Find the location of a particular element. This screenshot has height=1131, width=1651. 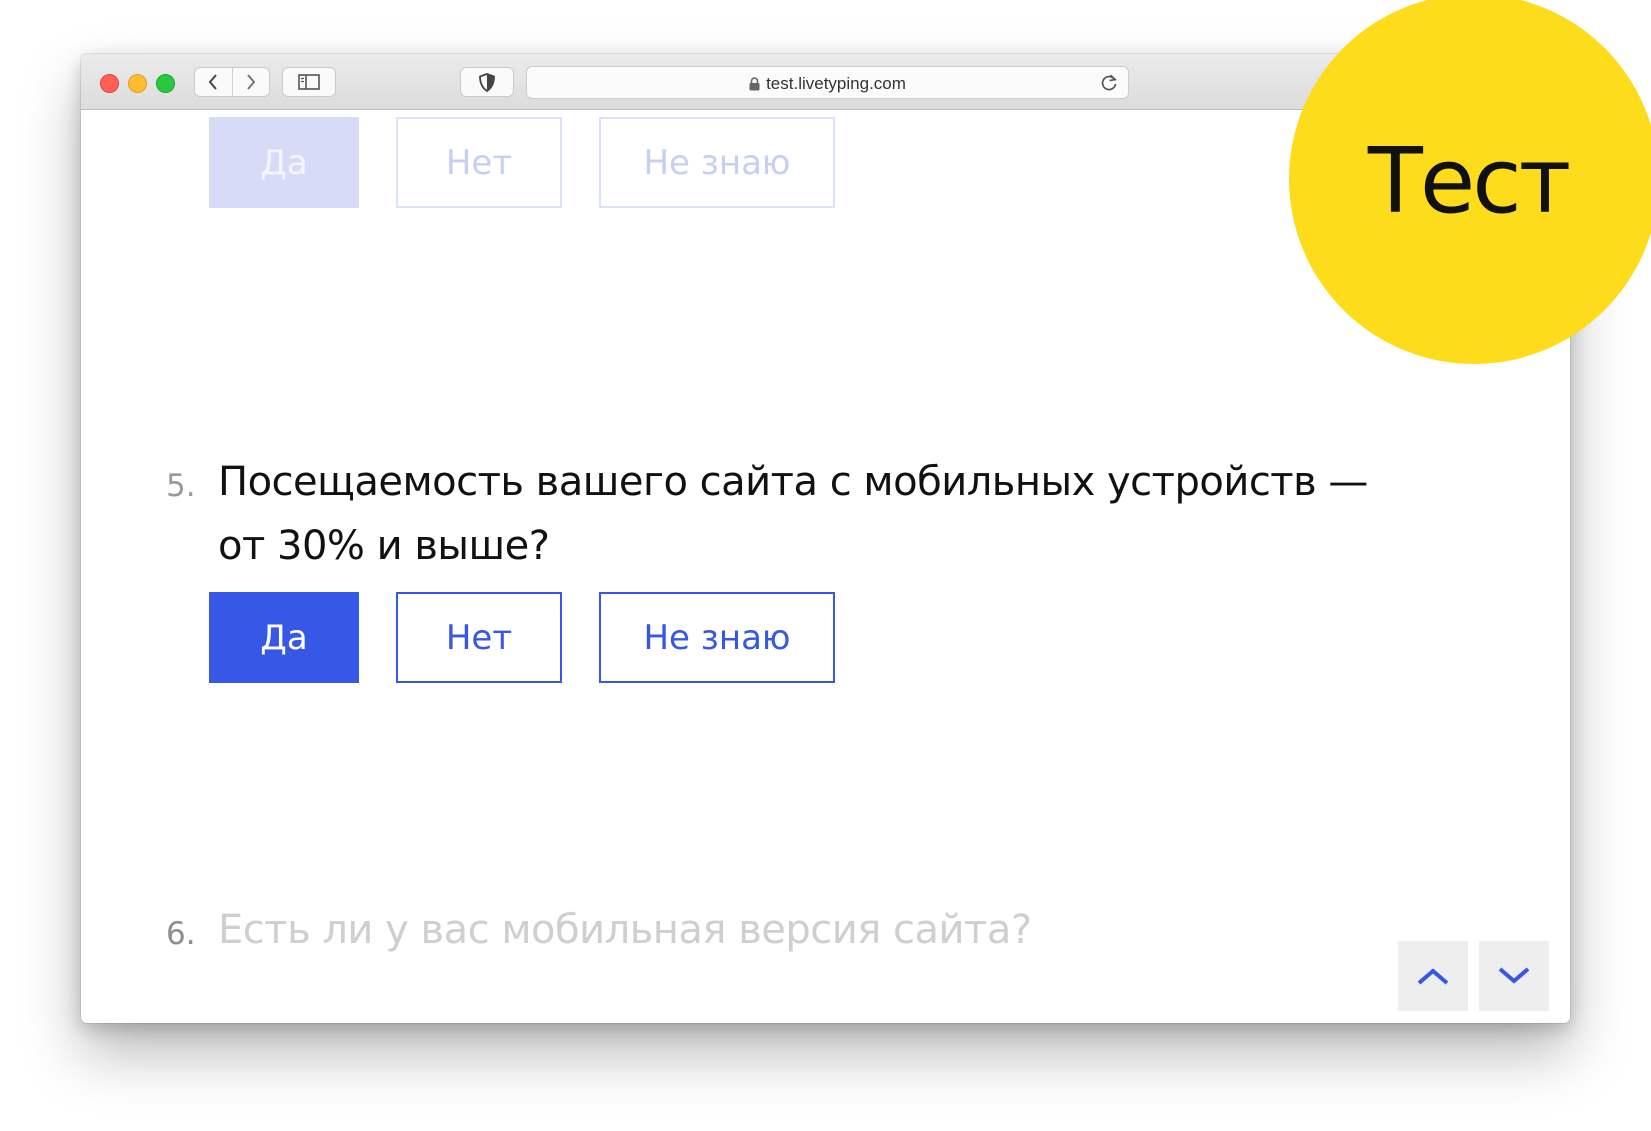

chevron-left-icon is located at coordinates (213, 82).